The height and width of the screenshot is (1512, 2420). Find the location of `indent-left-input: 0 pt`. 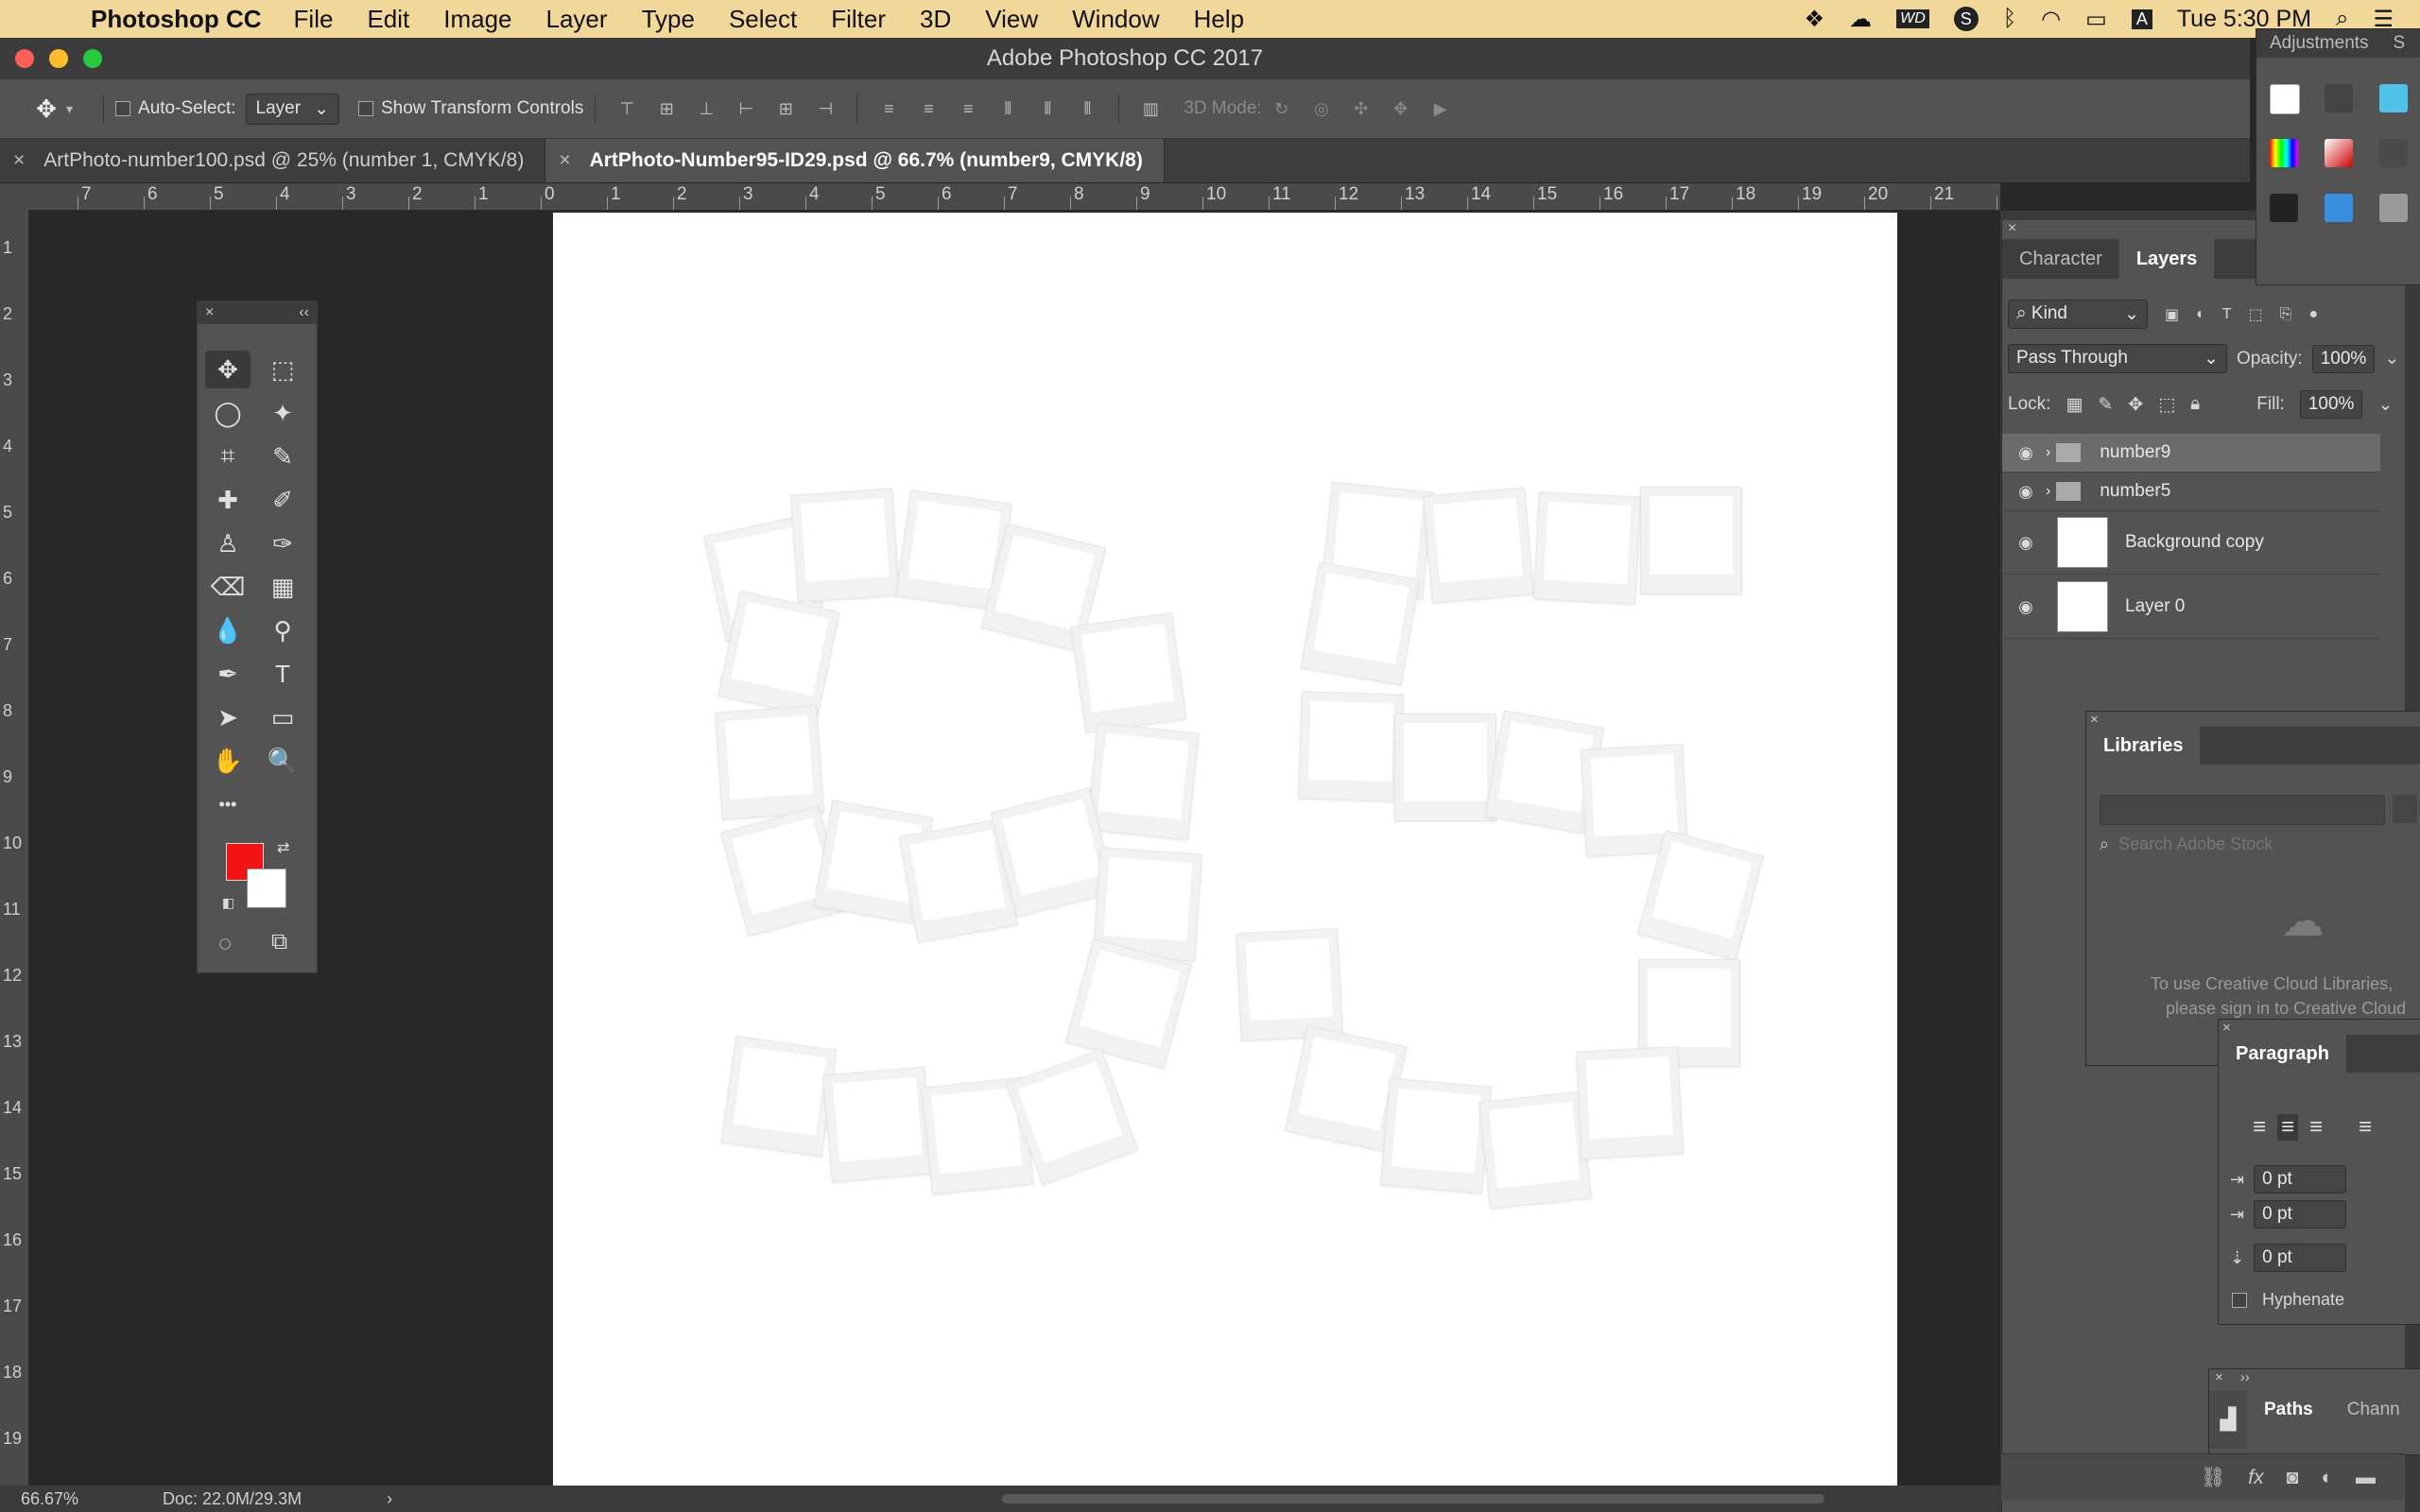

indent-left-input: 0 pt is located at coordinates (2301, 1179).